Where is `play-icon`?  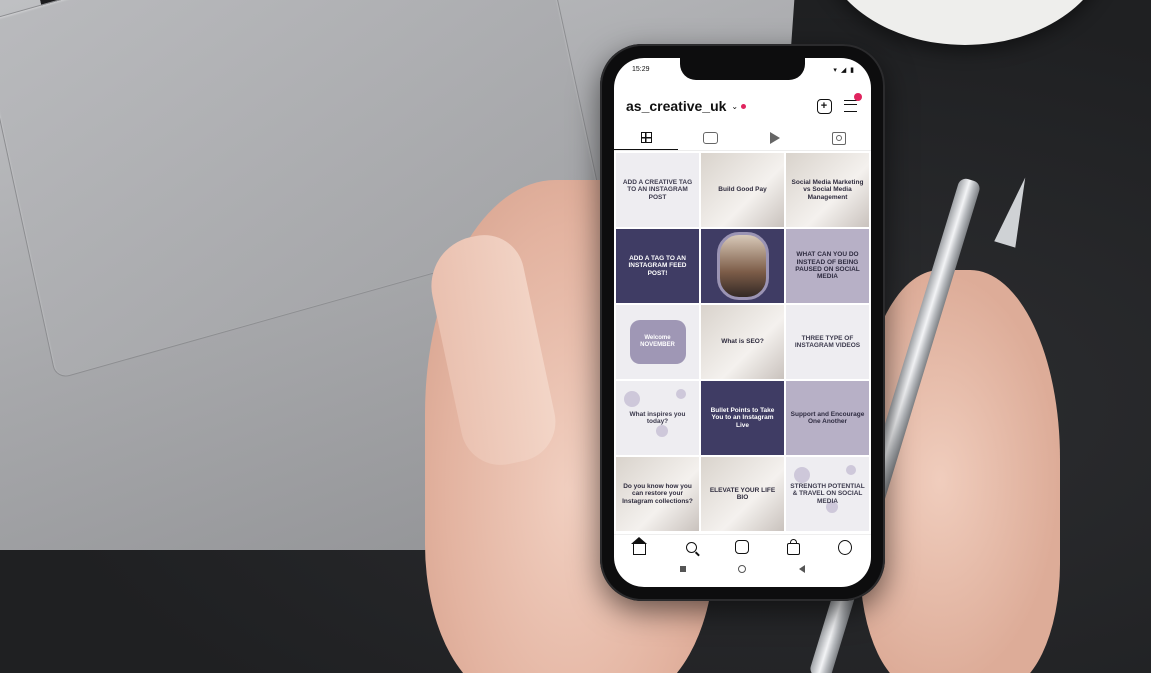 play-icon is located at coordinates (774, 138).